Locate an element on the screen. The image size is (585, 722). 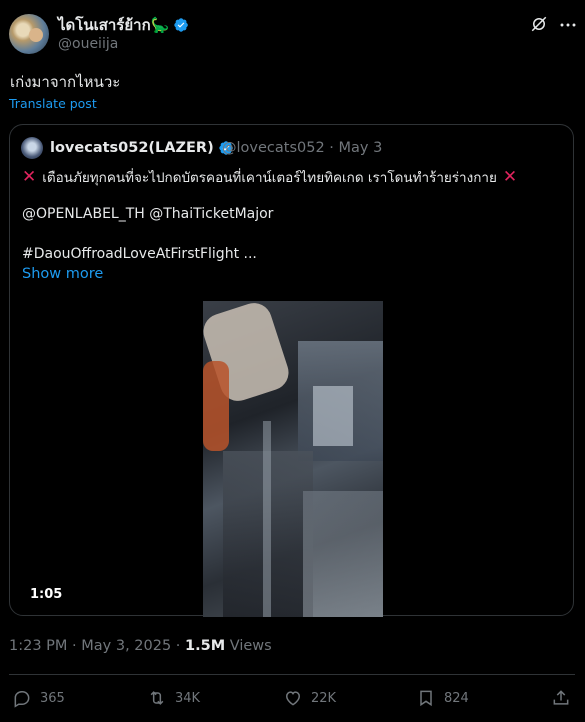
video-duration: 1:05 is located at coordinates (46, 594).